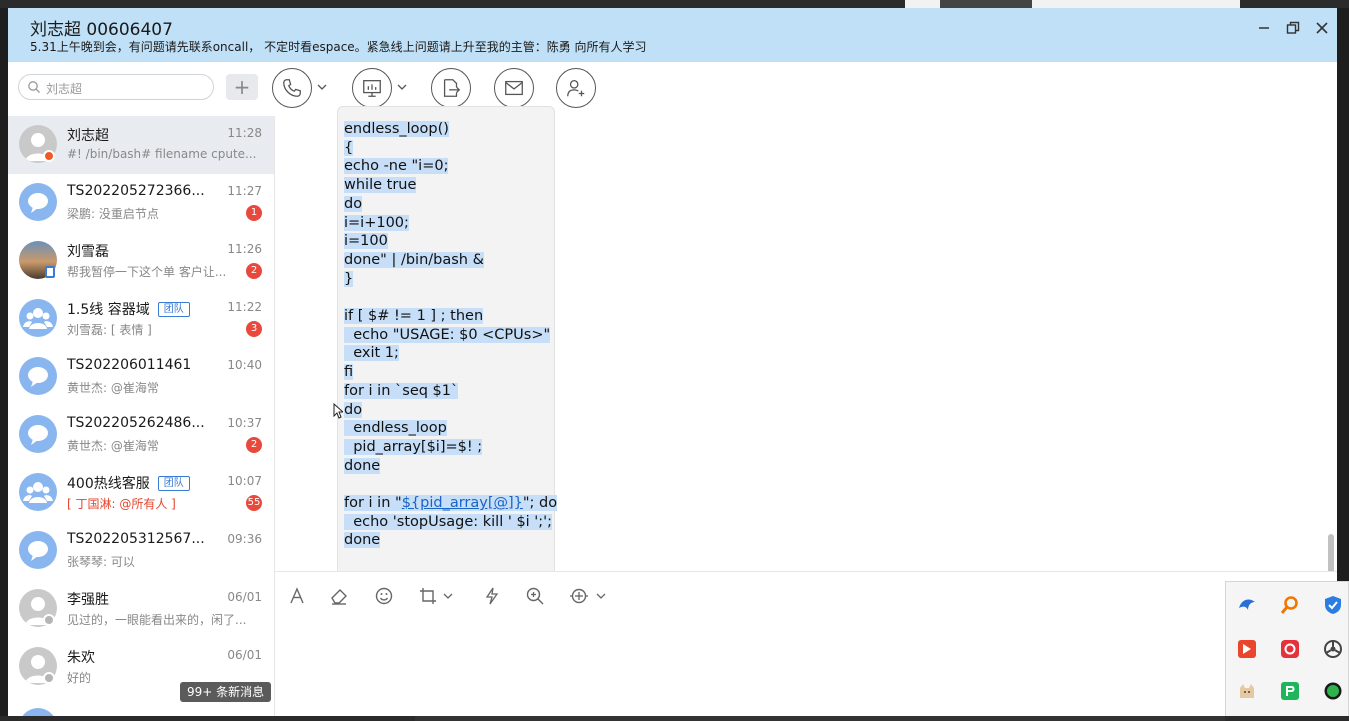 The height and width of the screenshot is (721, 1349). I want to click on conversation-item: TS202206011461 10:40 黄世杰: @崔海常, so click(141, 377).